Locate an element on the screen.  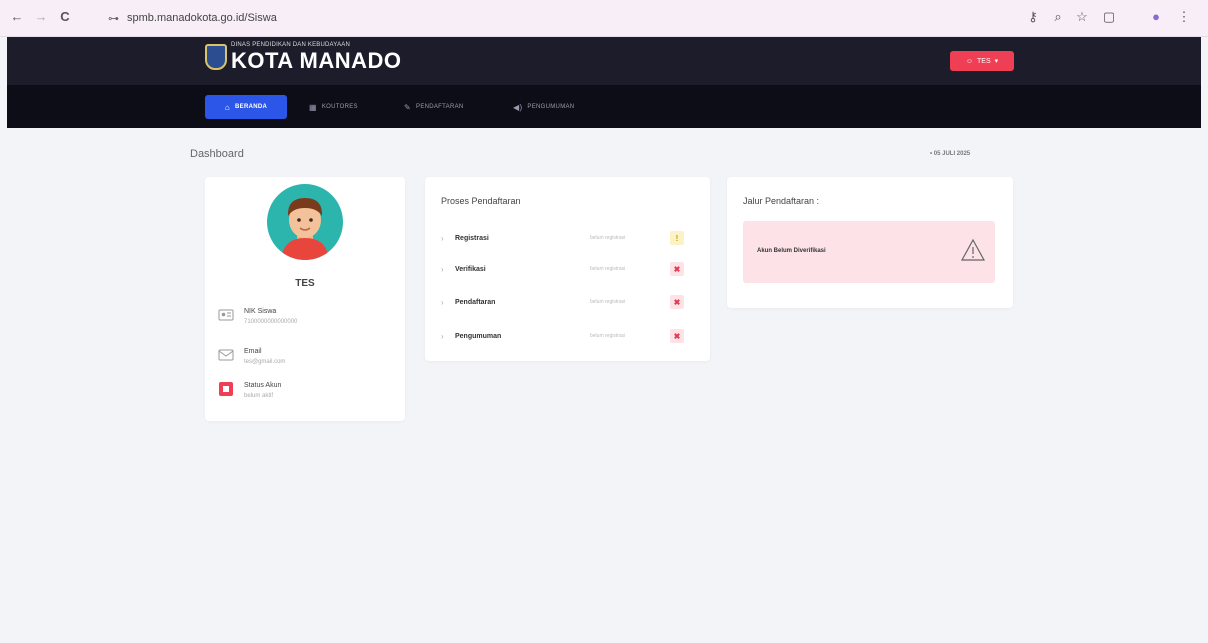
profile-icon: ● is located at coordinates (1156, 16).